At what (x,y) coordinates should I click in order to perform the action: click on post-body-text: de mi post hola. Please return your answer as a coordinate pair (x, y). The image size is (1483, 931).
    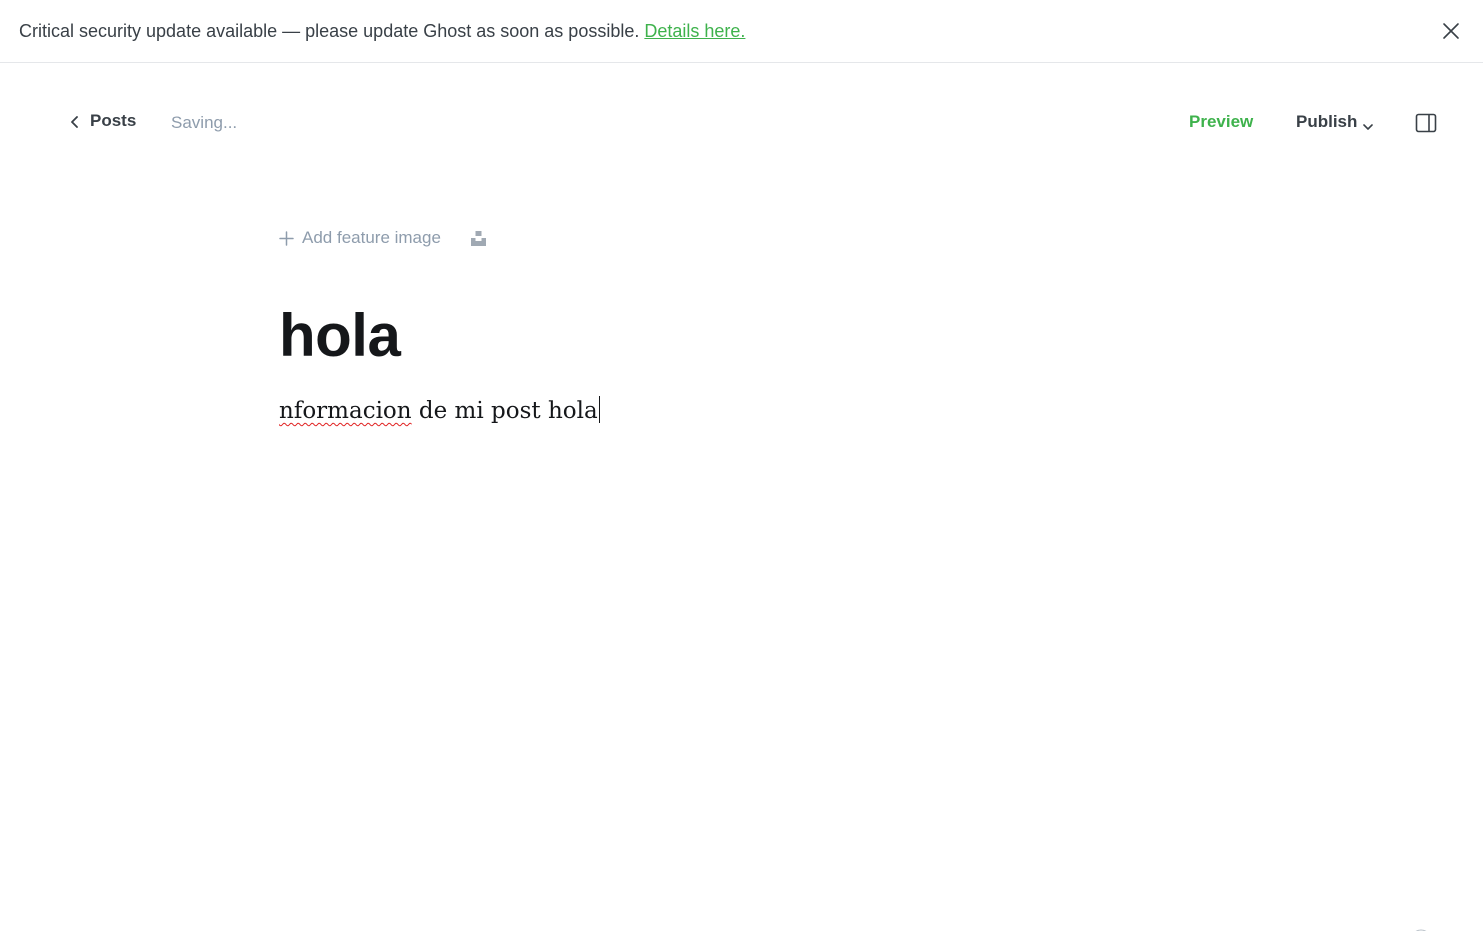
    Looking at the image, I should click on (504, 411).